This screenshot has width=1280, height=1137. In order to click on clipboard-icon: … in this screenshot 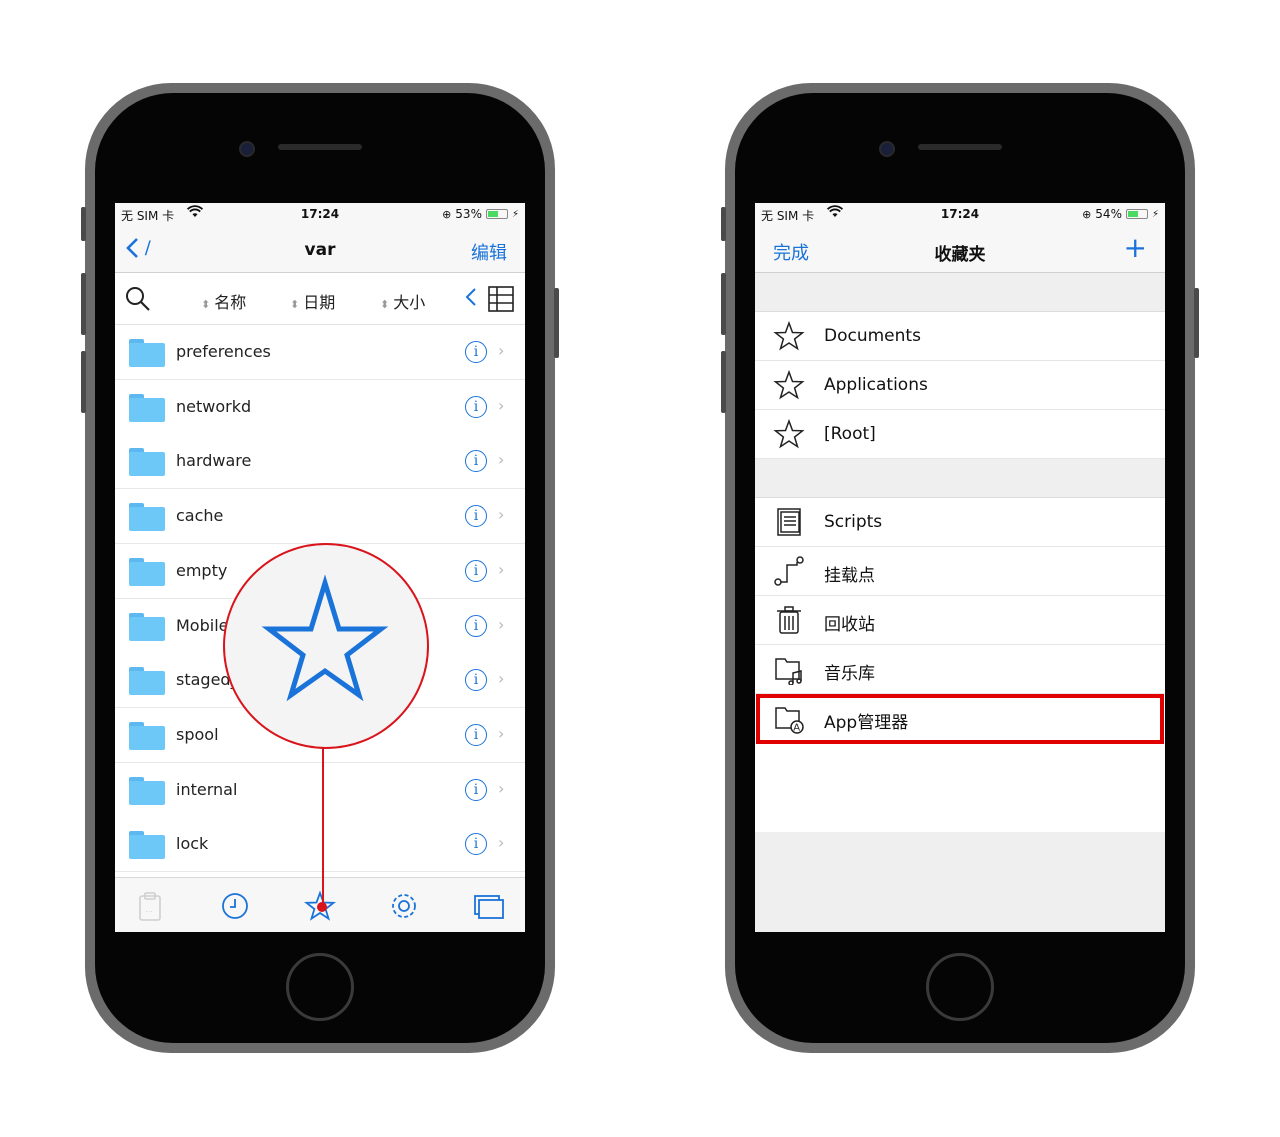, I will do `click(150, 906)`.